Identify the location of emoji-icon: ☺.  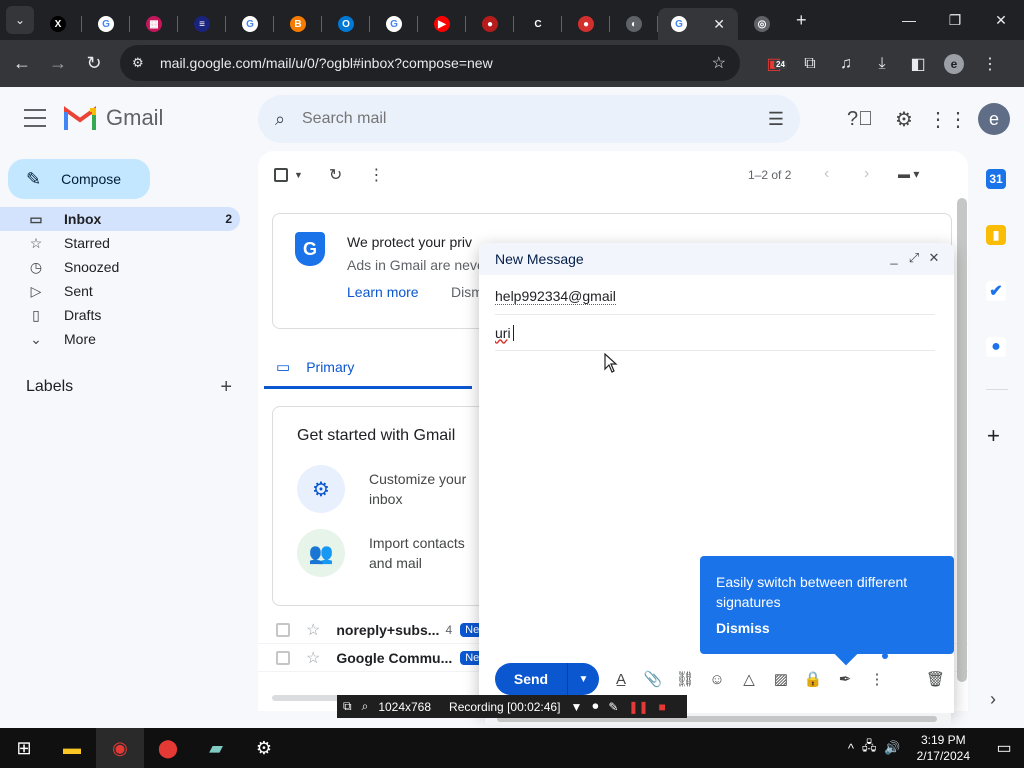
(717, 679).